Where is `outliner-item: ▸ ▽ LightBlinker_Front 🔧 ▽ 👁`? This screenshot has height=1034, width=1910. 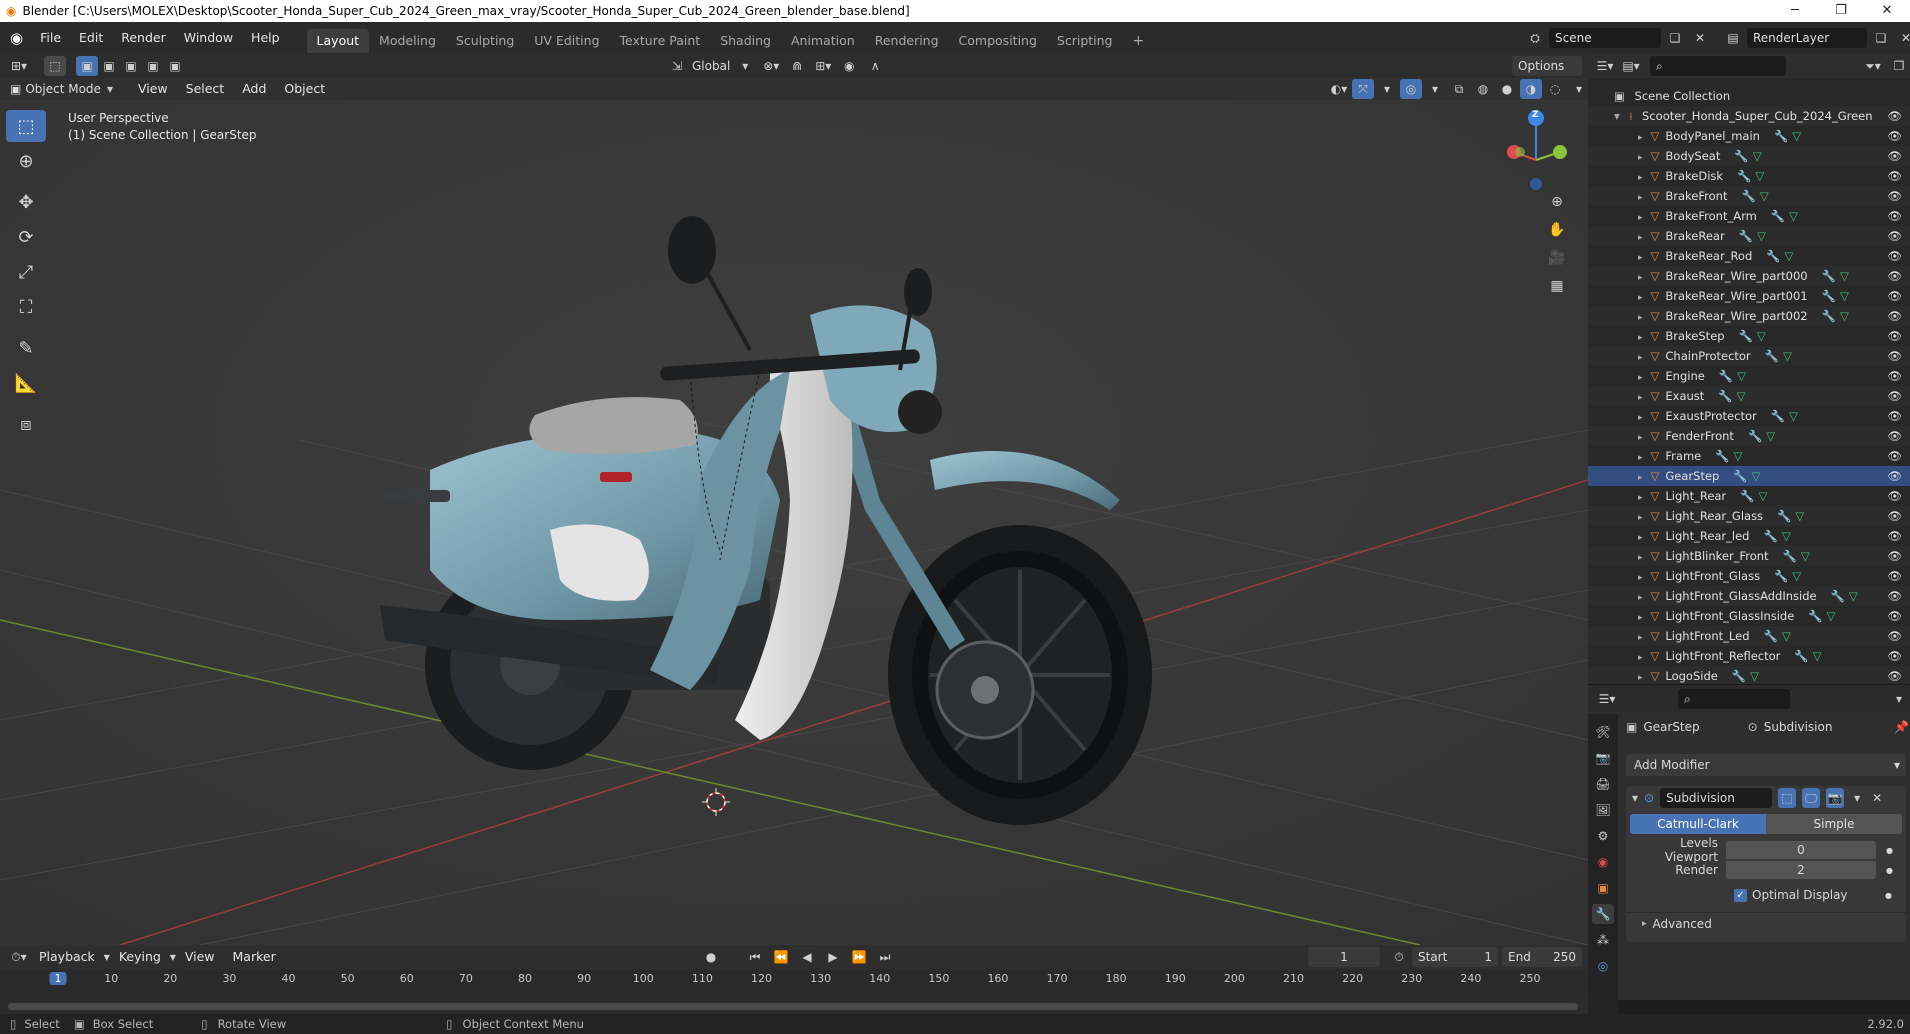
outliner-item: ▸ ▽ LightBlinker_Front 🔧 ▽ 👁 is located at coordinates (1749, 556).